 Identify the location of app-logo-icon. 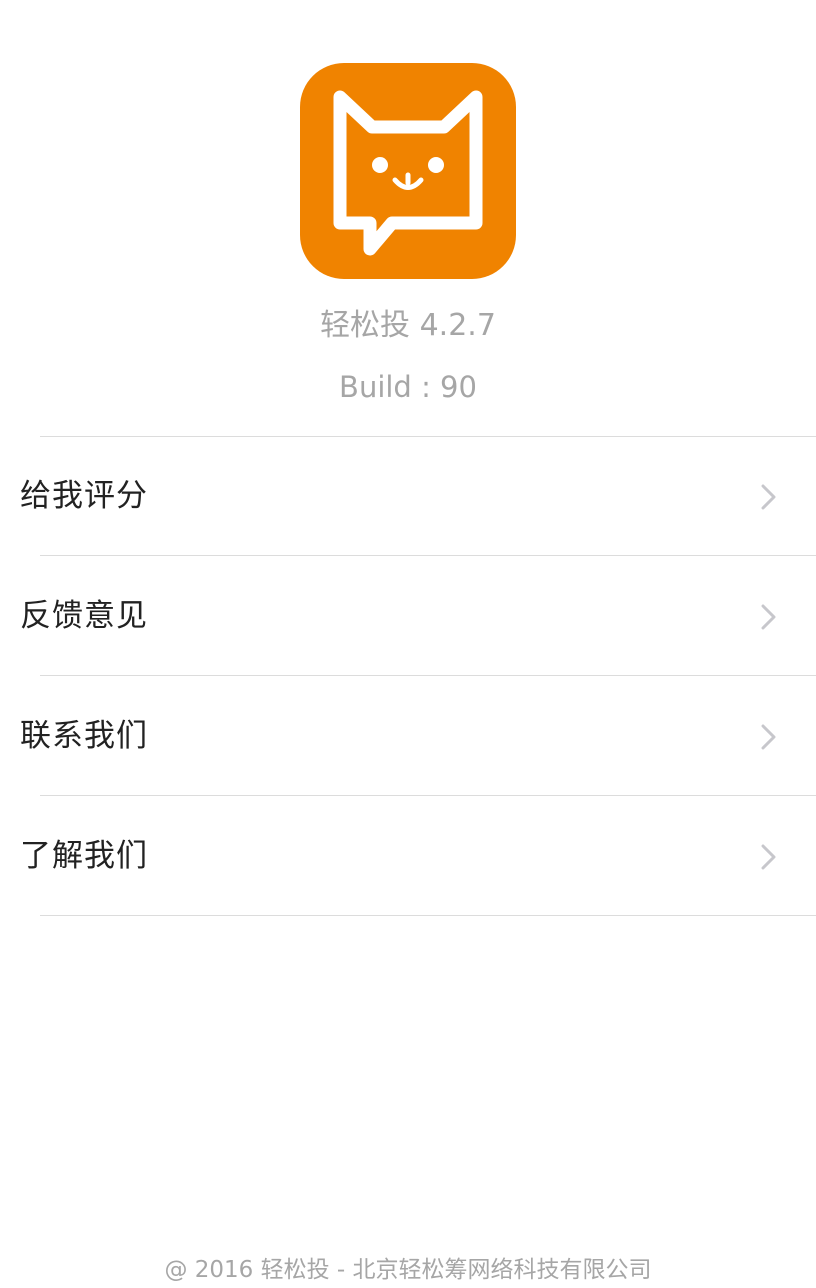
(408, 171).